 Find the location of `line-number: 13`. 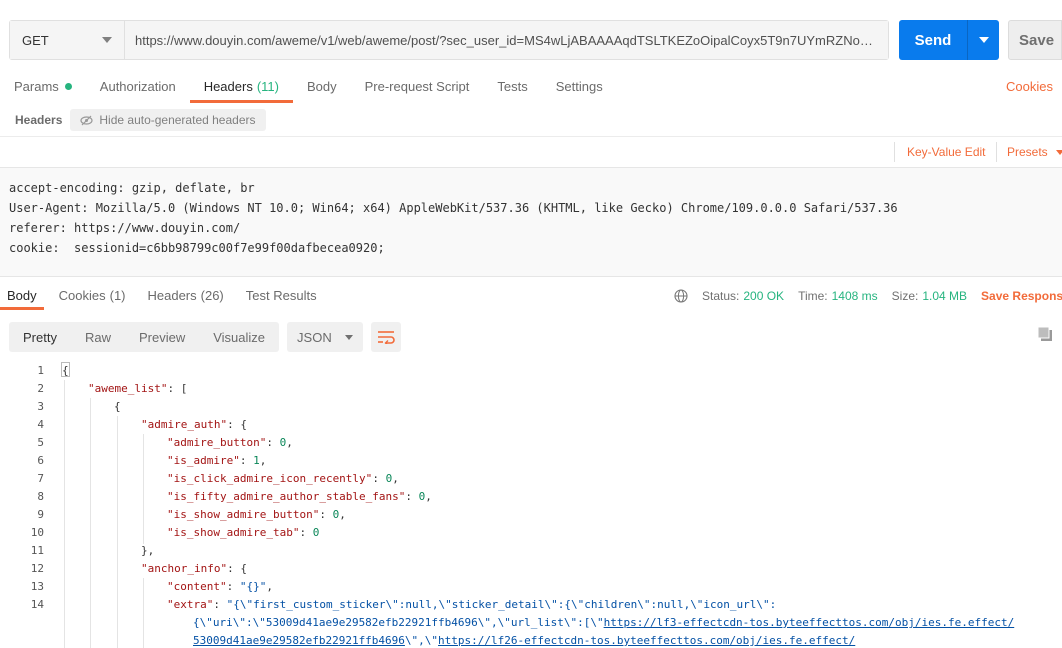

line-number: 13 is located at coordinates (37, 586).